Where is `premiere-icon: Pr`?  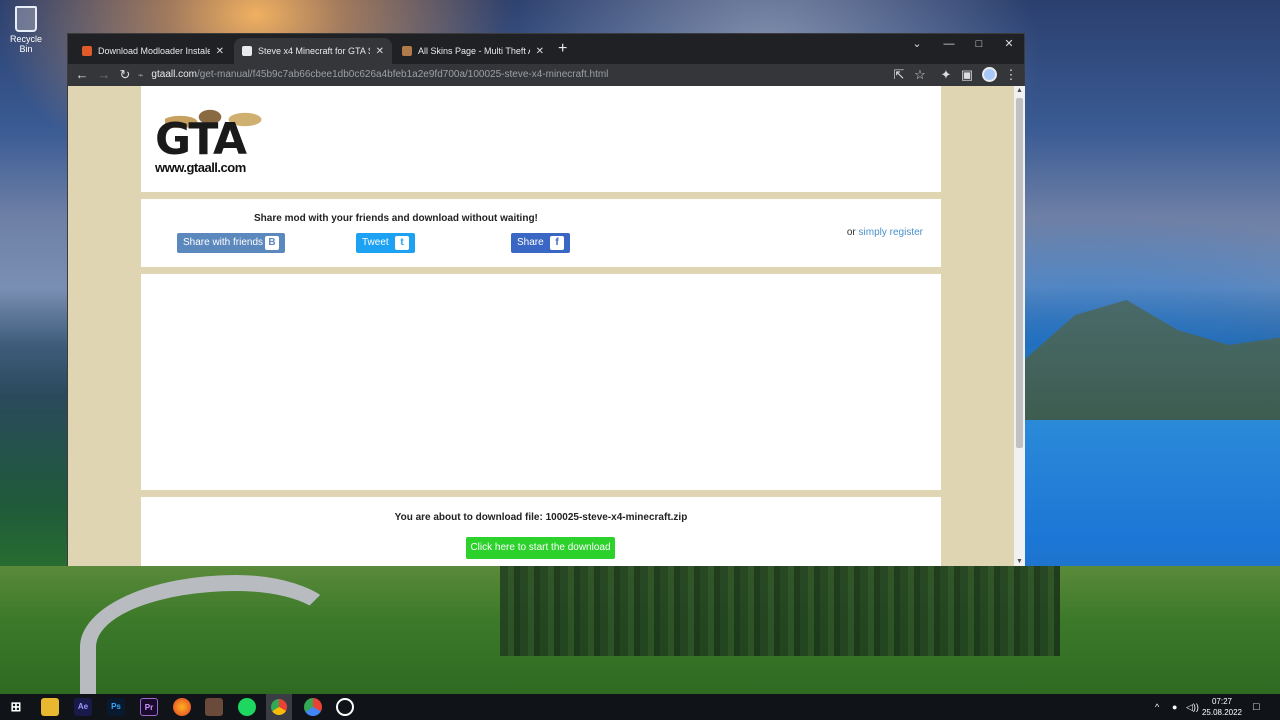
premiere-icon: Pr is located at coordinates (149, 707).